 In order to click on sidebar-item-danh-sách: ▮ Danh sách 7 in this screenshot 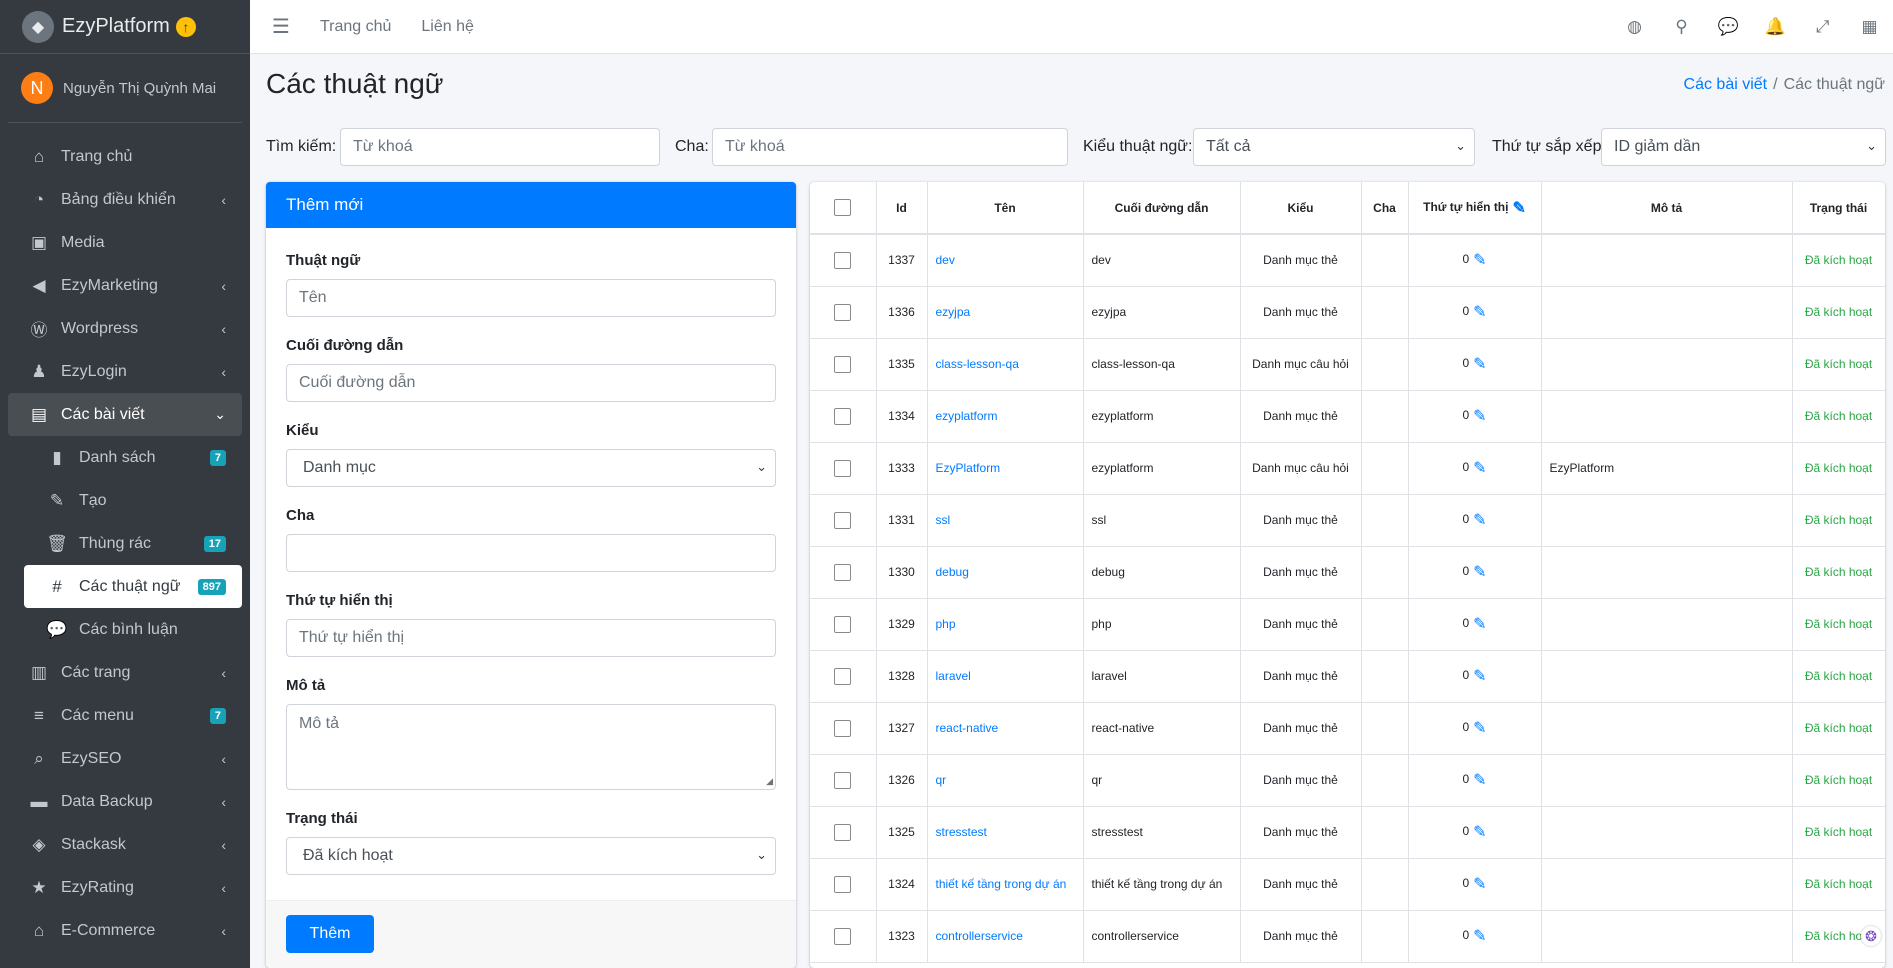, I will do `click(125, 457)`.